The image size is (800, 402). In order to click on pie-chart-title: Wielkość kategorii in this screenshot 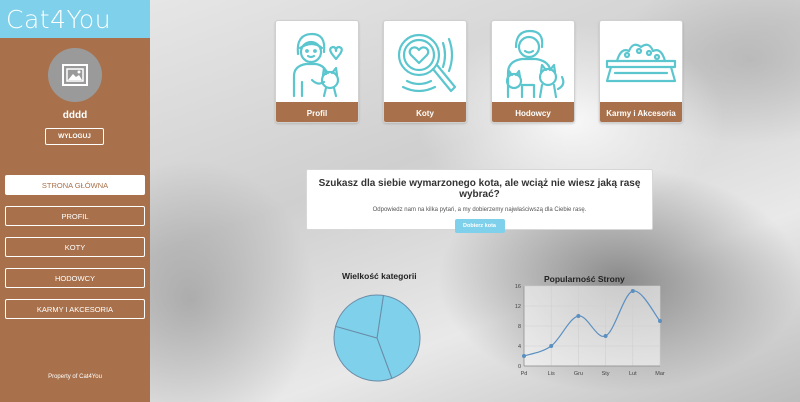, I will do `click(379, 276)`.